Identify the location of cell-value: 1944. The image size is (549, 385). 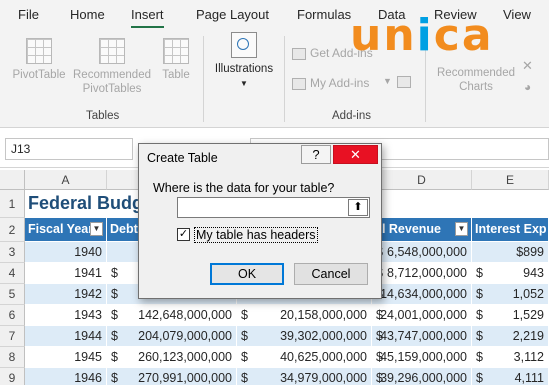
(88, 336).